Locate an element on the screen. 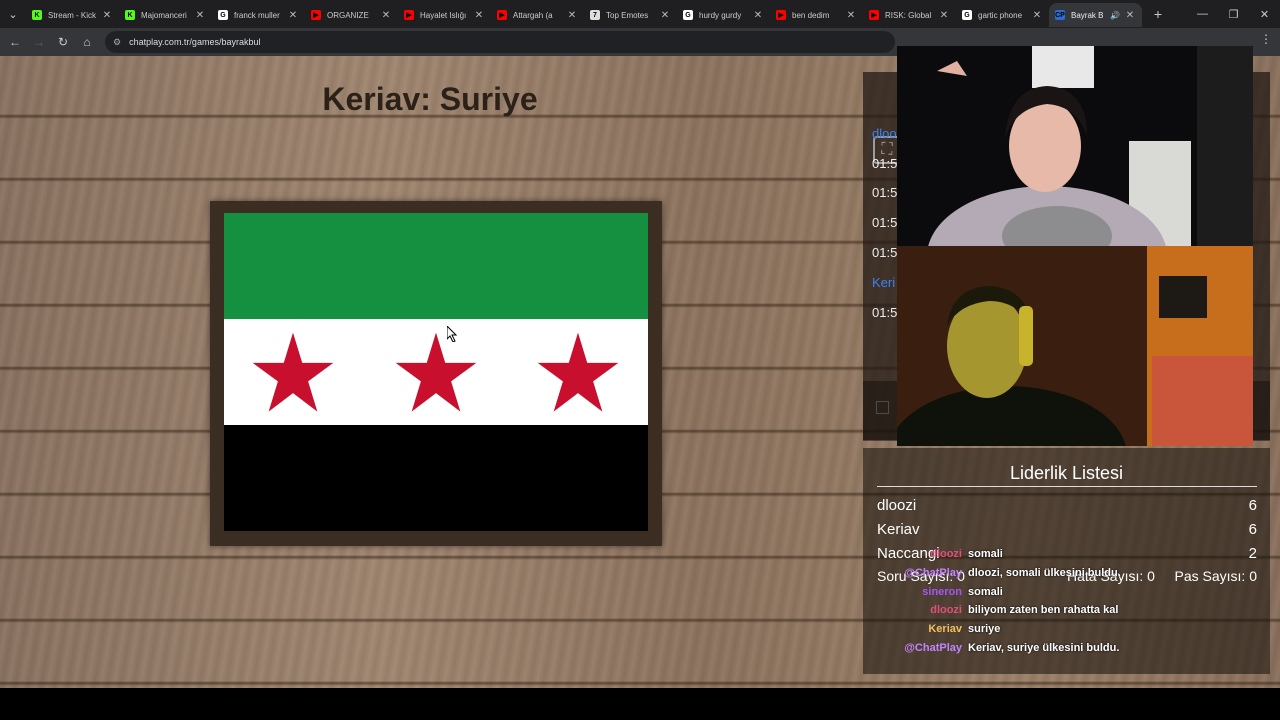  new-tab-button: + is located at coordinates (1158, 14).